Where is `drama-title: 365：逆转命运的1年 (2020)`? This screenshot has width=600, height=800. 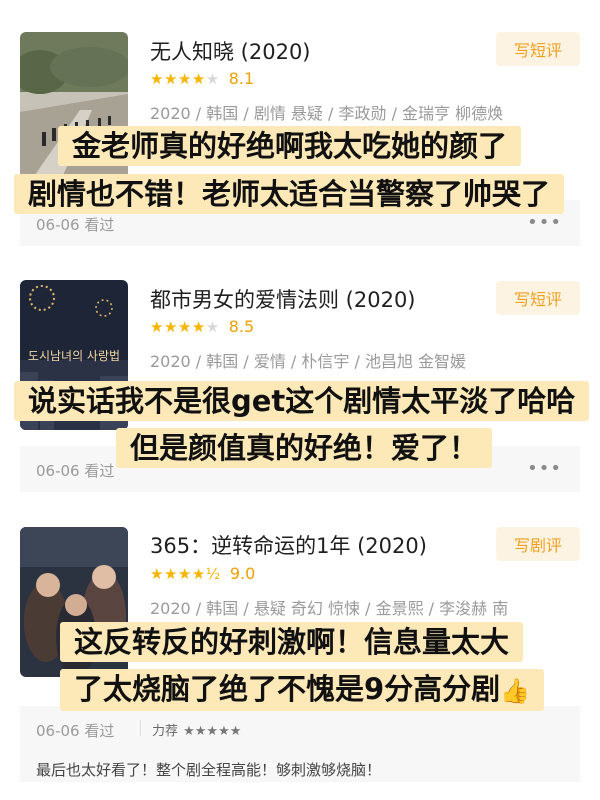
drama-title: 365：逆转命运的1年 (2020) is located at coordinates (288, 545).